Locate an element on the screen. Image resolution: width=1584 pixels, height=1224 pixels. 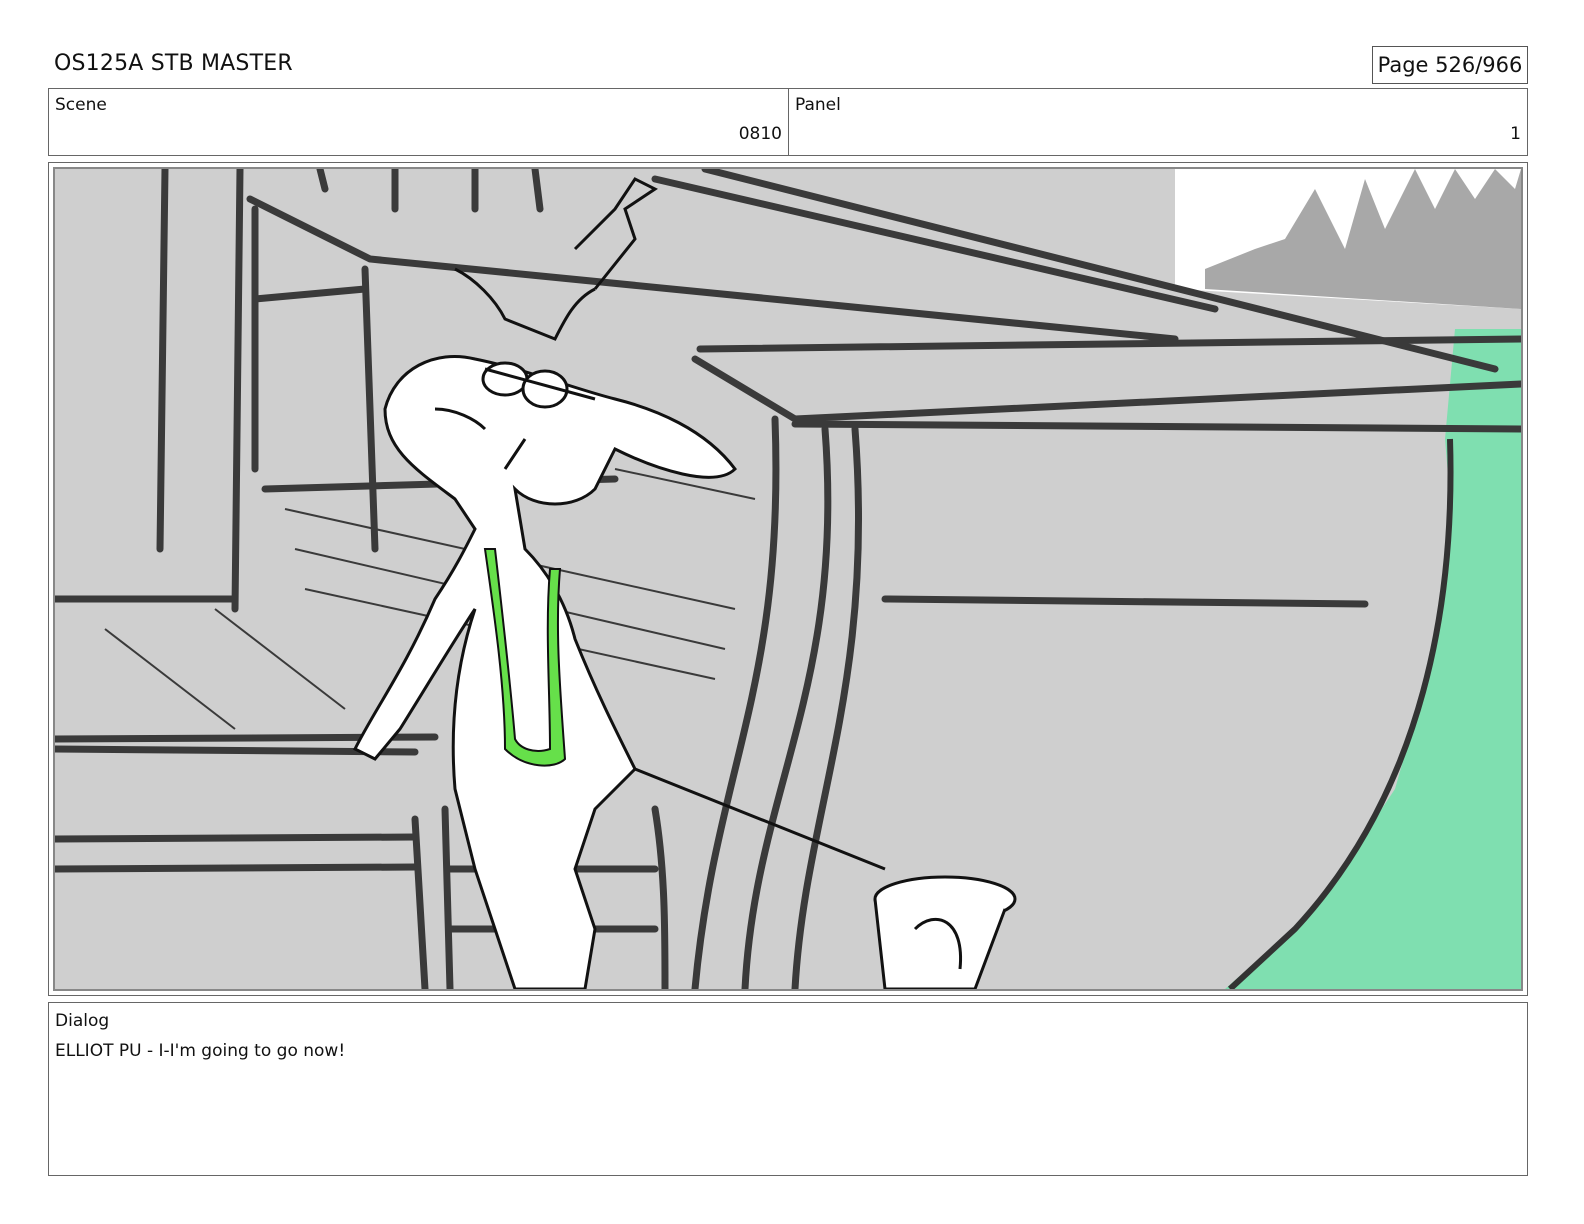
panel-number: 1 is located at coordinates (1515, 134).